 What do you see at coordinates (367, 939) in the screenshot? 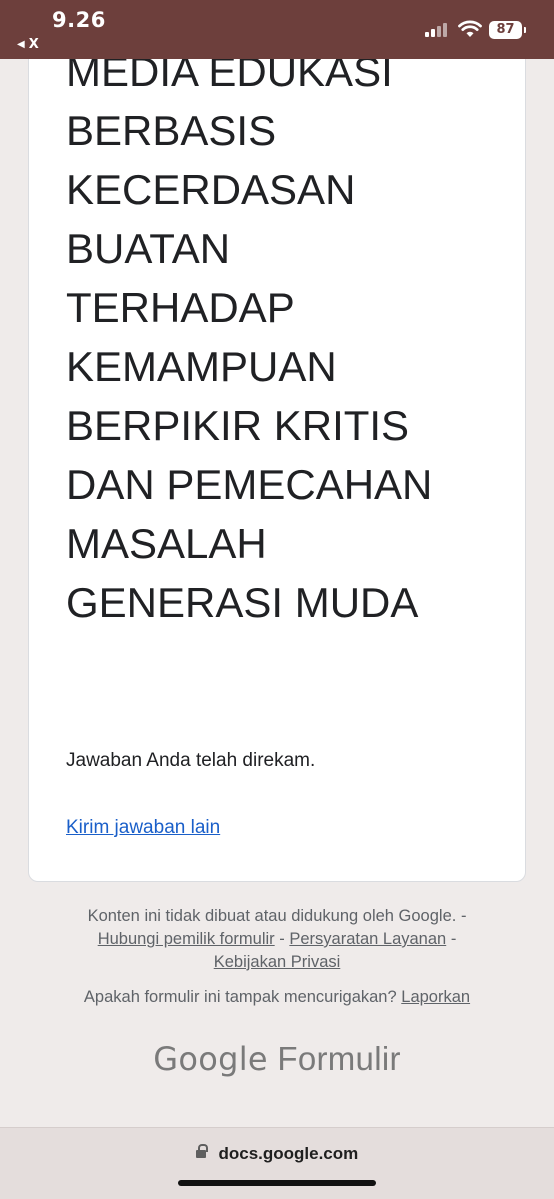
I see `terms-of-service-link: Persyaratan Layanan` at bounding box center [367, 939].